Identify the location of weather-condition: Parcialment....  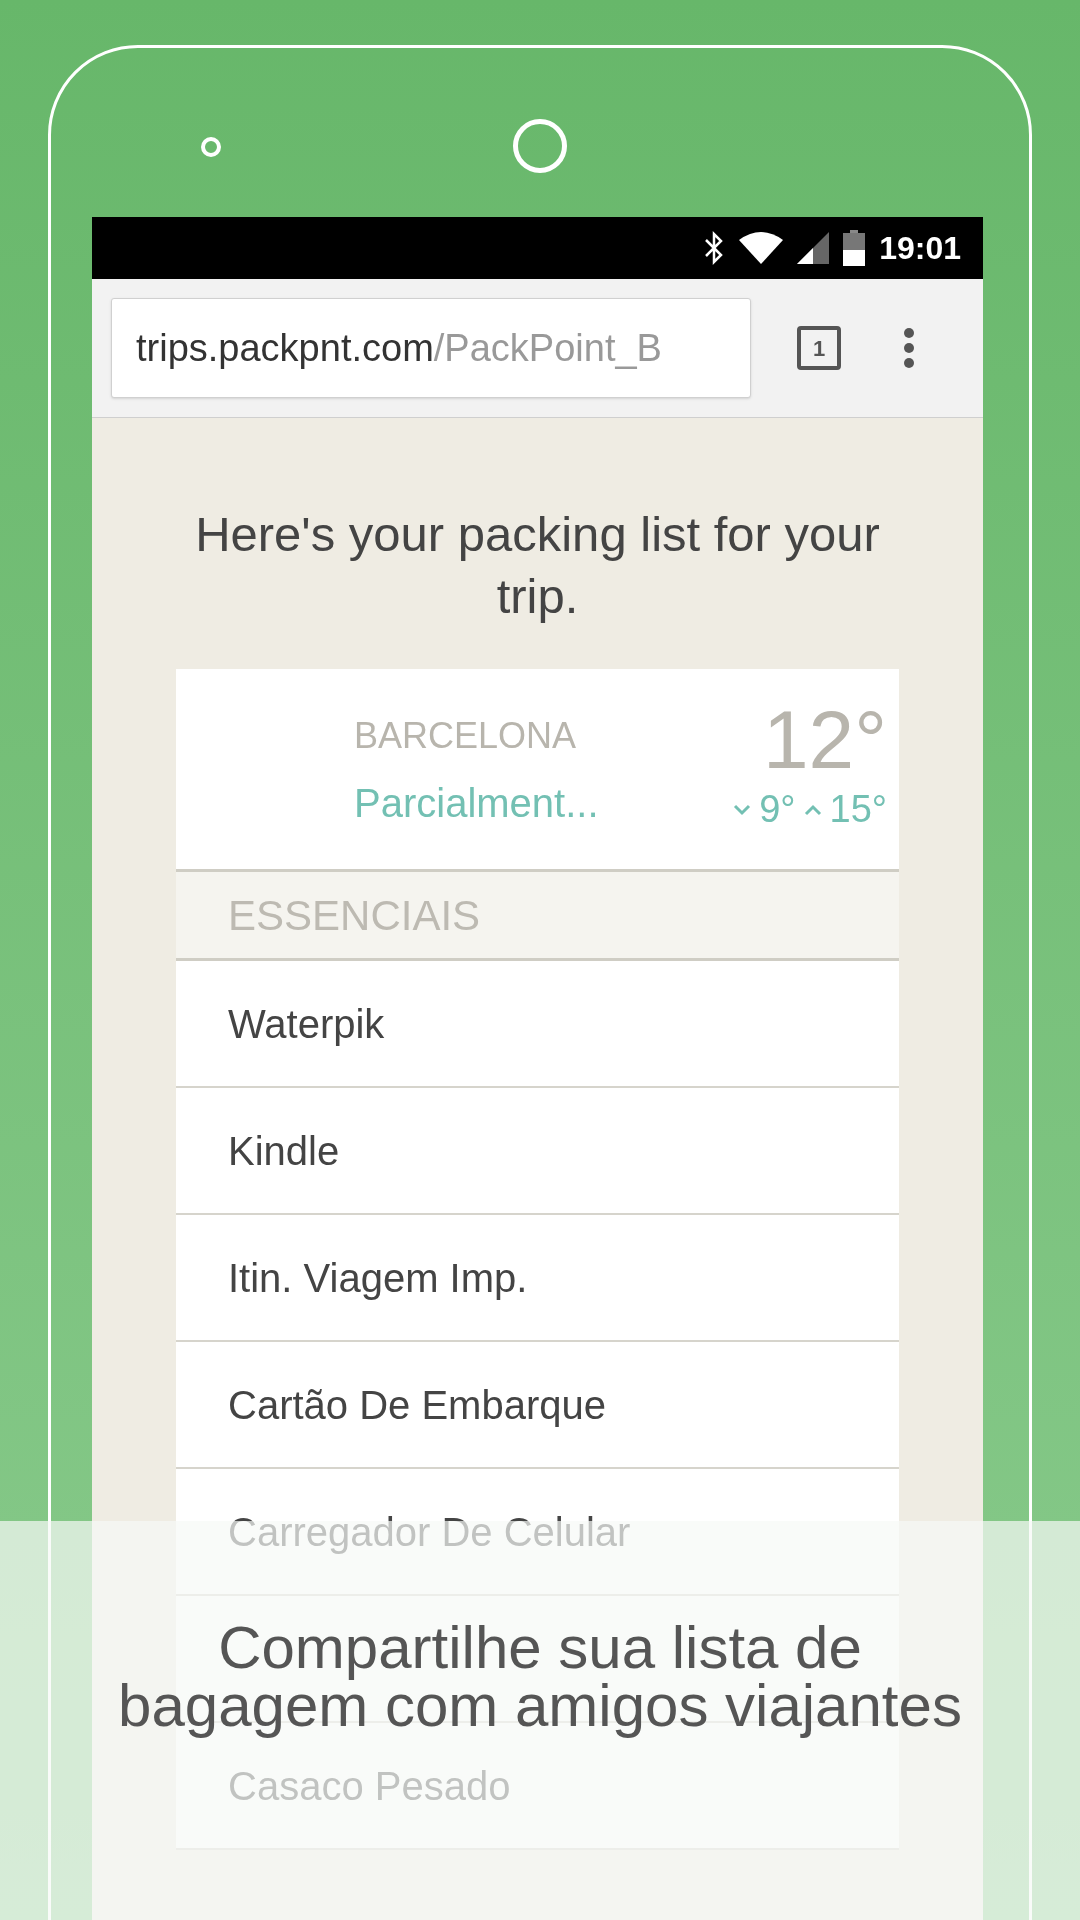
(476, 803).